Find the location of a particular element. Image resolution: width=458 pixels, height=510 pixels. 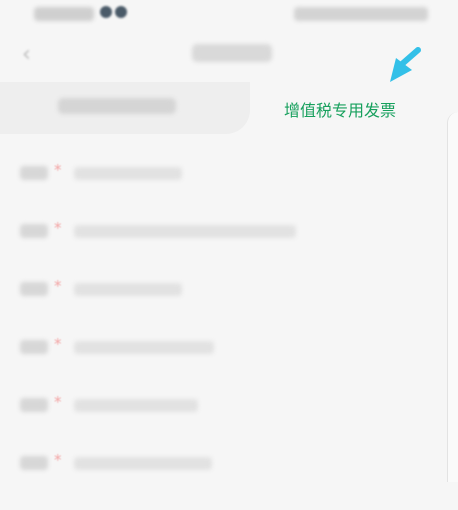

tab-general-invoice-label is located at coordinates (117, 106).